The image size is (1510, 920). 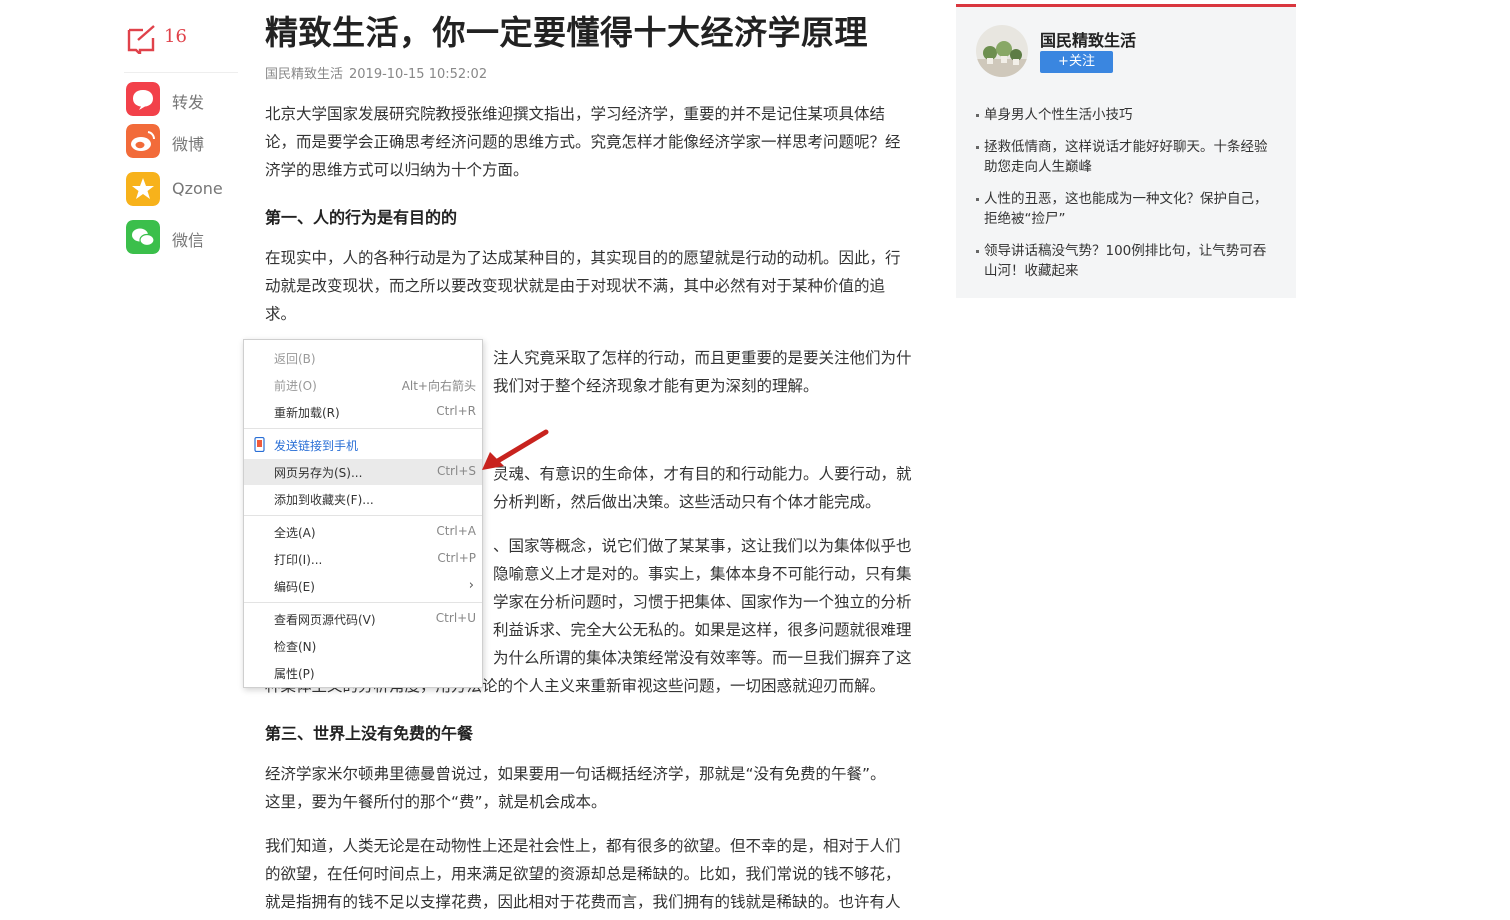 I want to click on weibo-icon, so click(x=143, y=141).